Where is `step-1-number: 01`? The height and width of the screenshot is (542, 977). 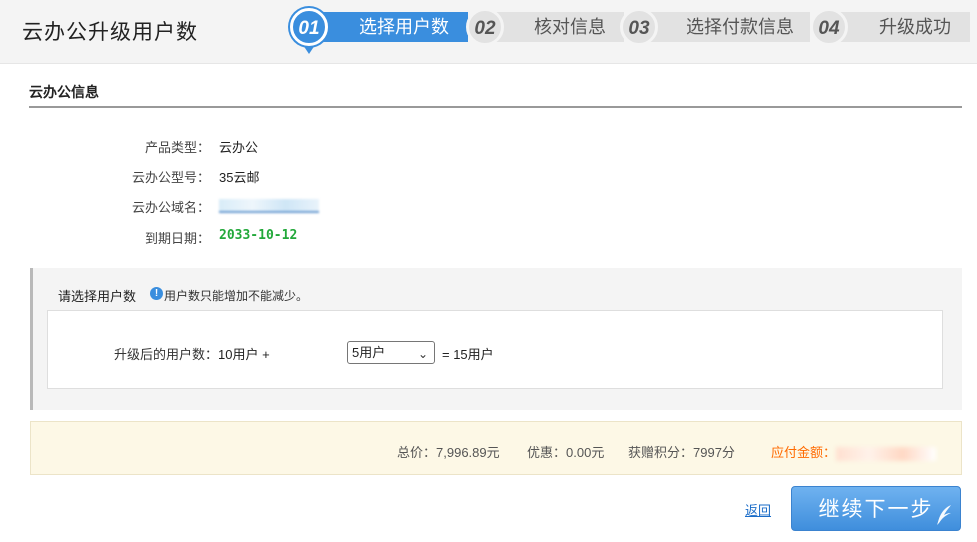 step-1-number: 01 is located at coordinates (309, 27).